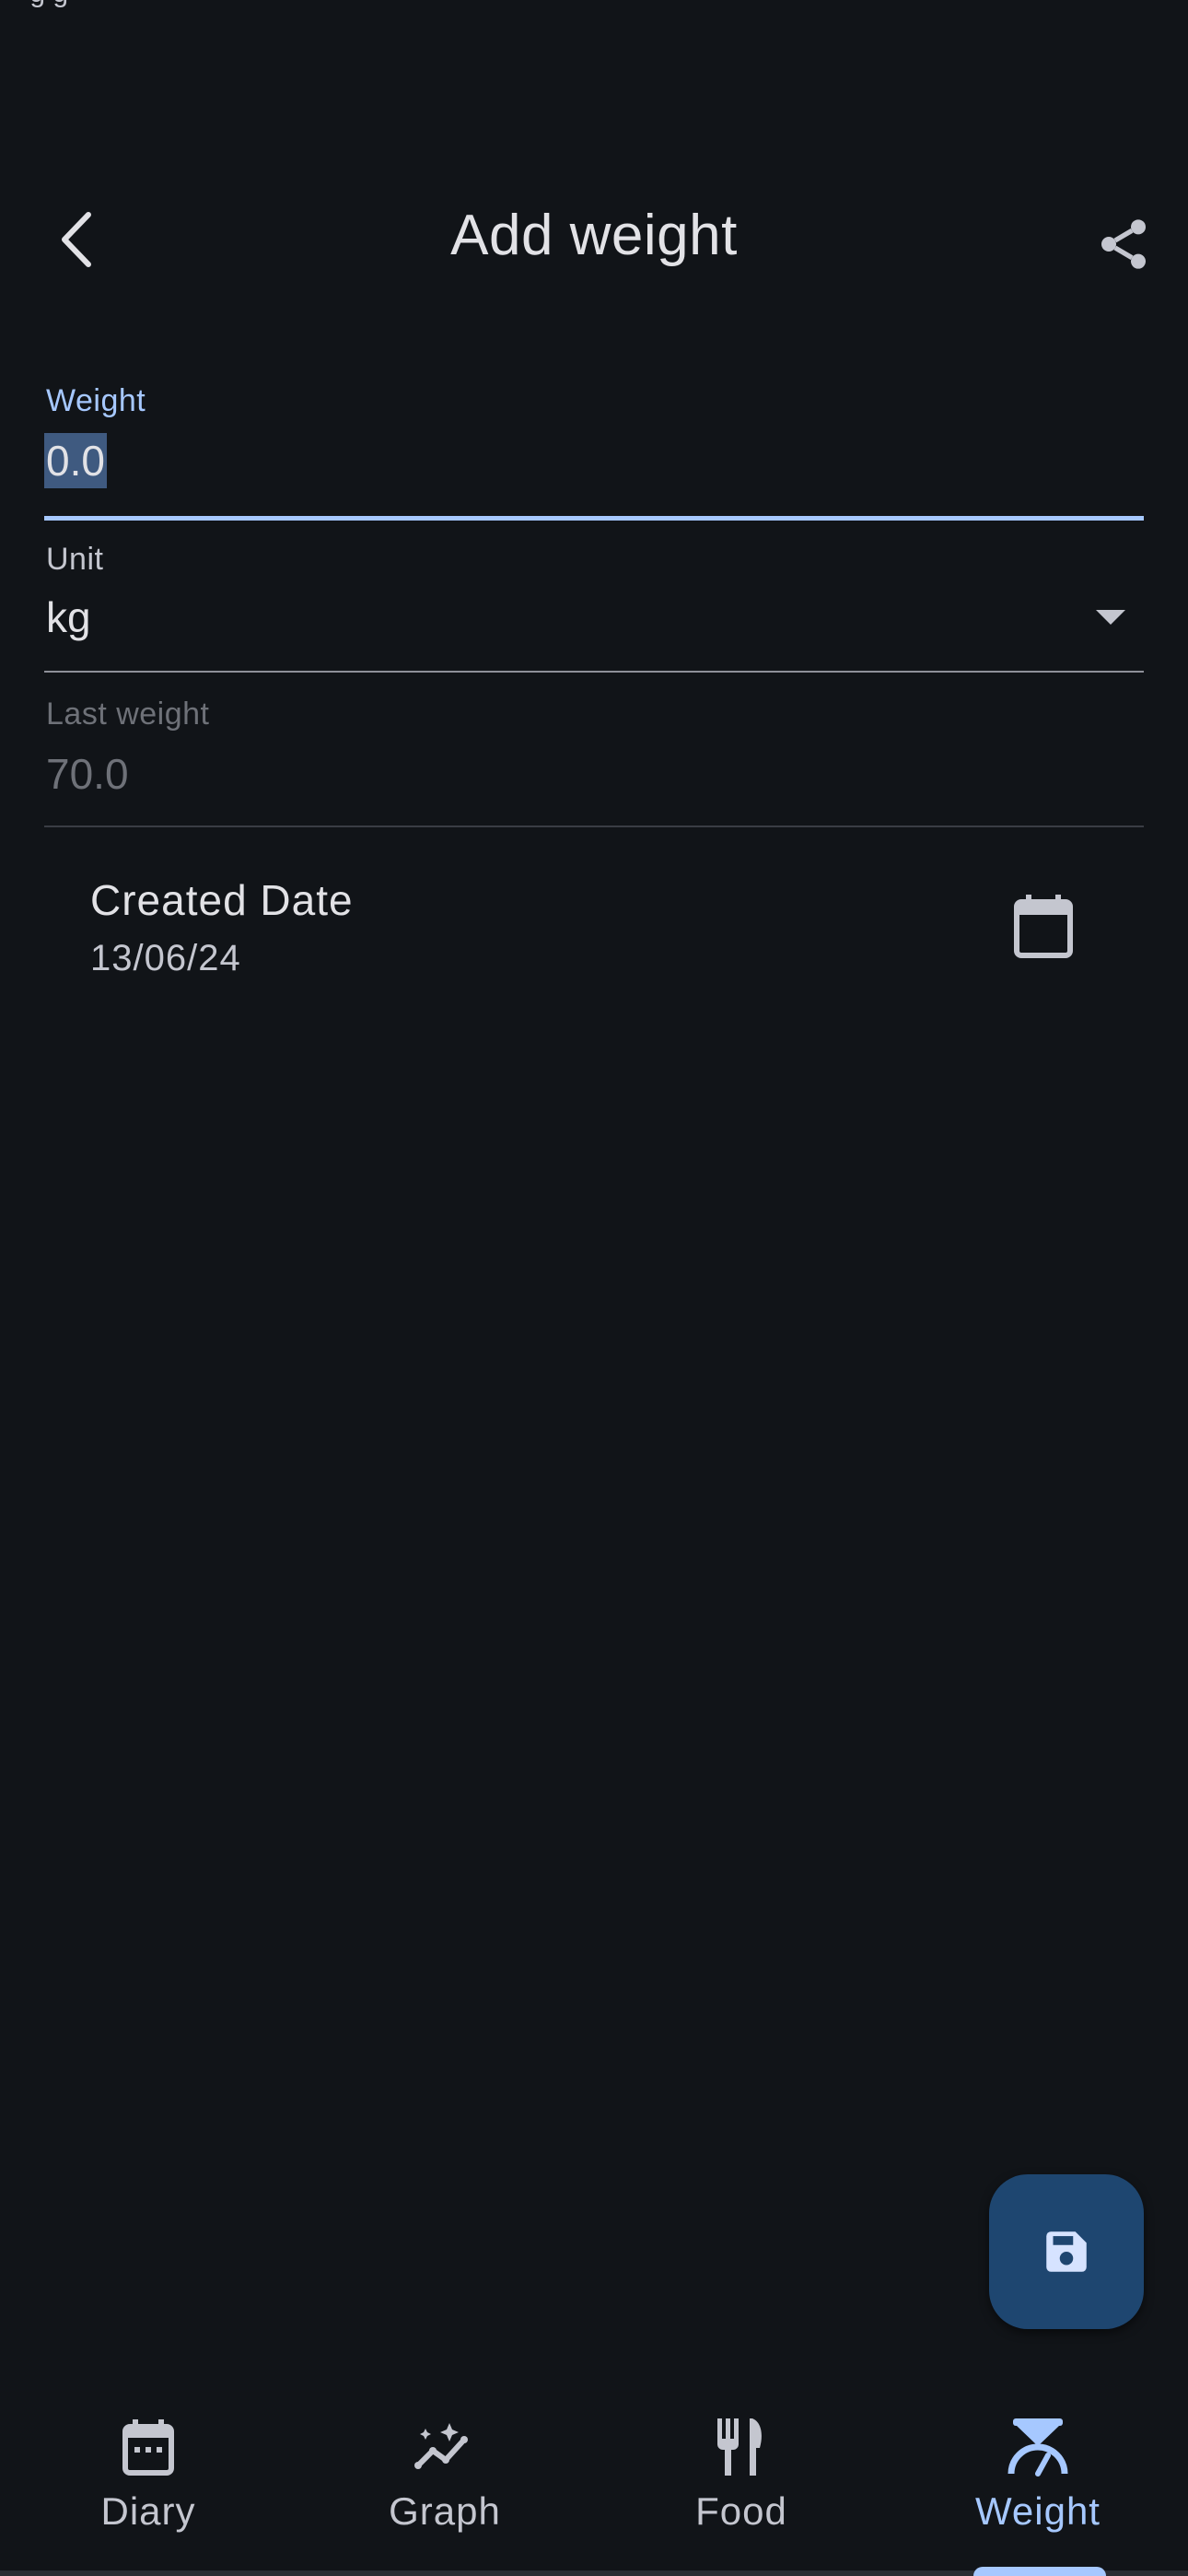 This screenshot has height=2576, width=1188. What do you see at coordinates (1038, 2447) in the screenshot?
I see `scale-icon` at bounding box center [1038, 2447].